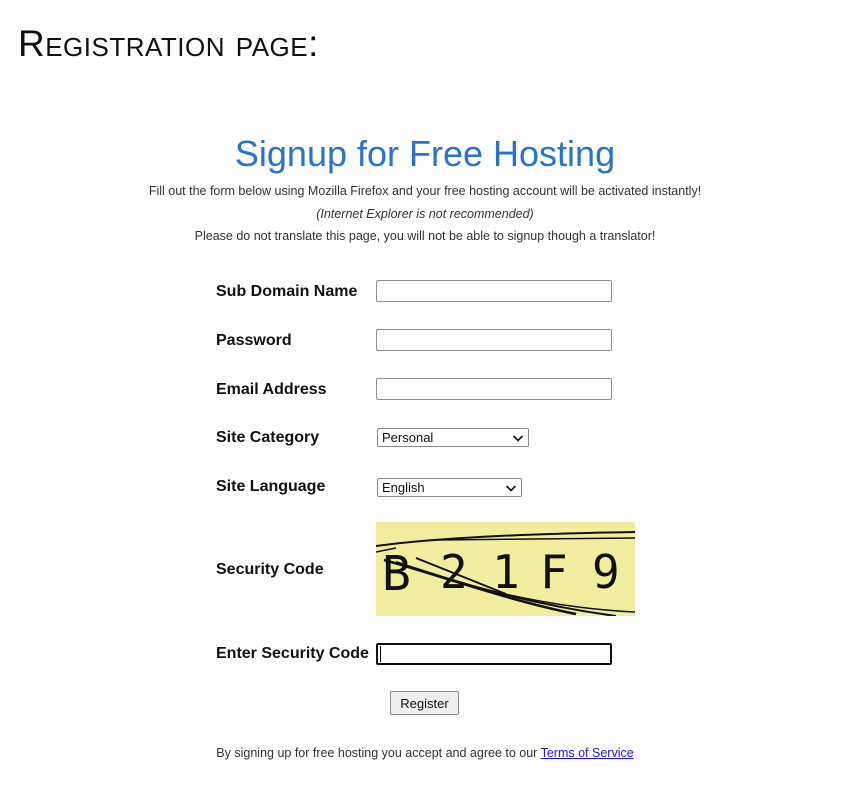  Describe the element at coordinates (587, 753) in the screenshot. I see `terms-of-service-link: Terms of Service` at that location.